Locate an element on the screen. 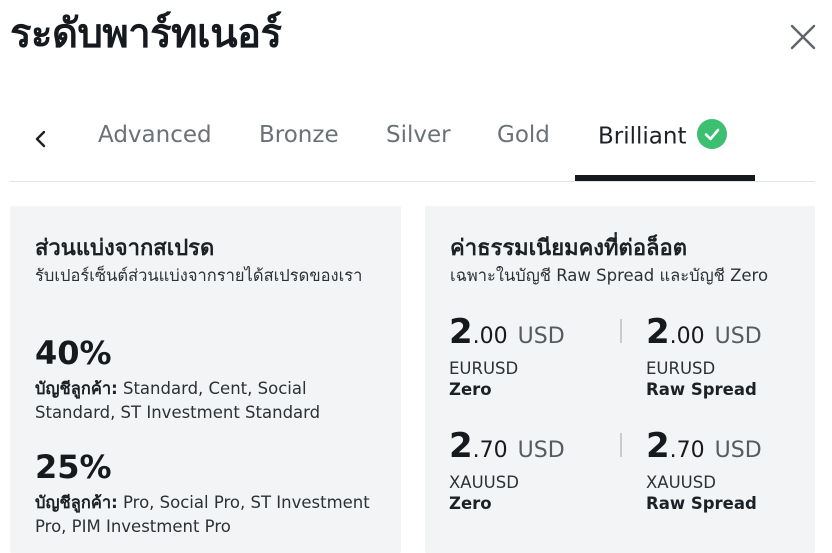 This screenshot has height=553, width=832. fee-item: 2.00 USD EURUSD Zero is located at coordinates (534, 355).